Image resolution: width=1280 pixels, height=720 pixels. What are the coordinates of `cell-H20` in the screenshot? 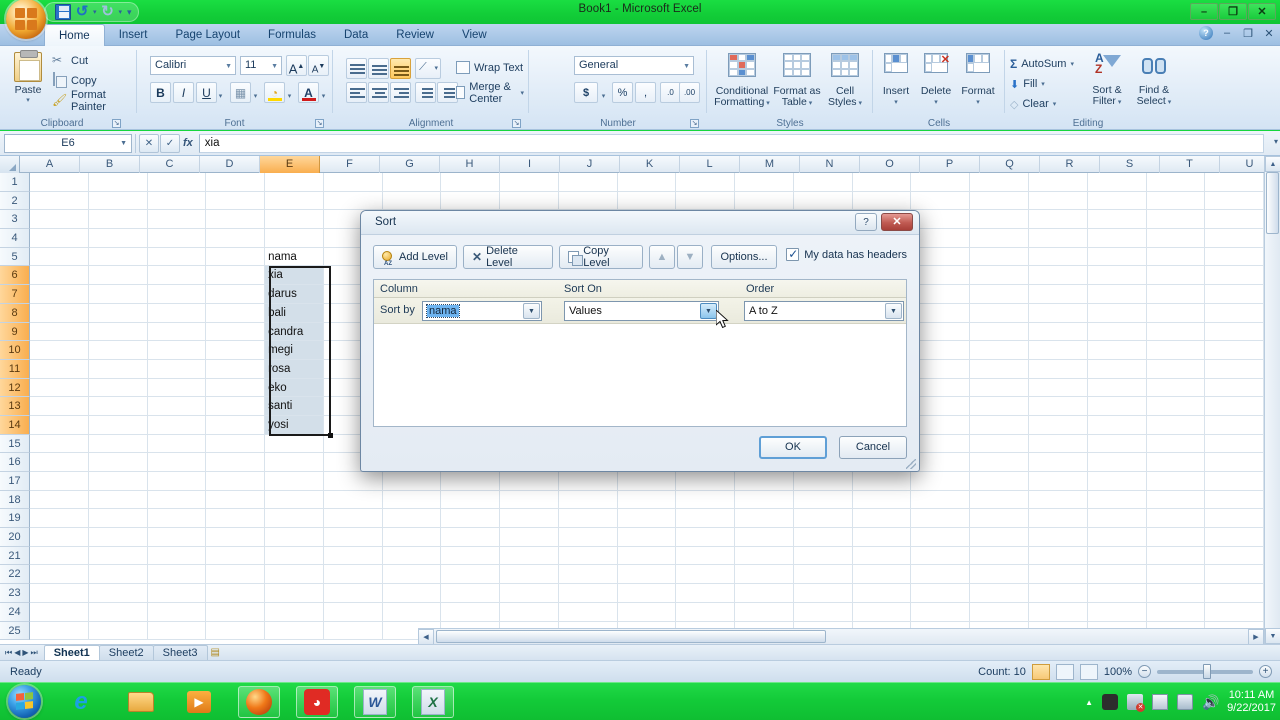 It's located at (471, 537).